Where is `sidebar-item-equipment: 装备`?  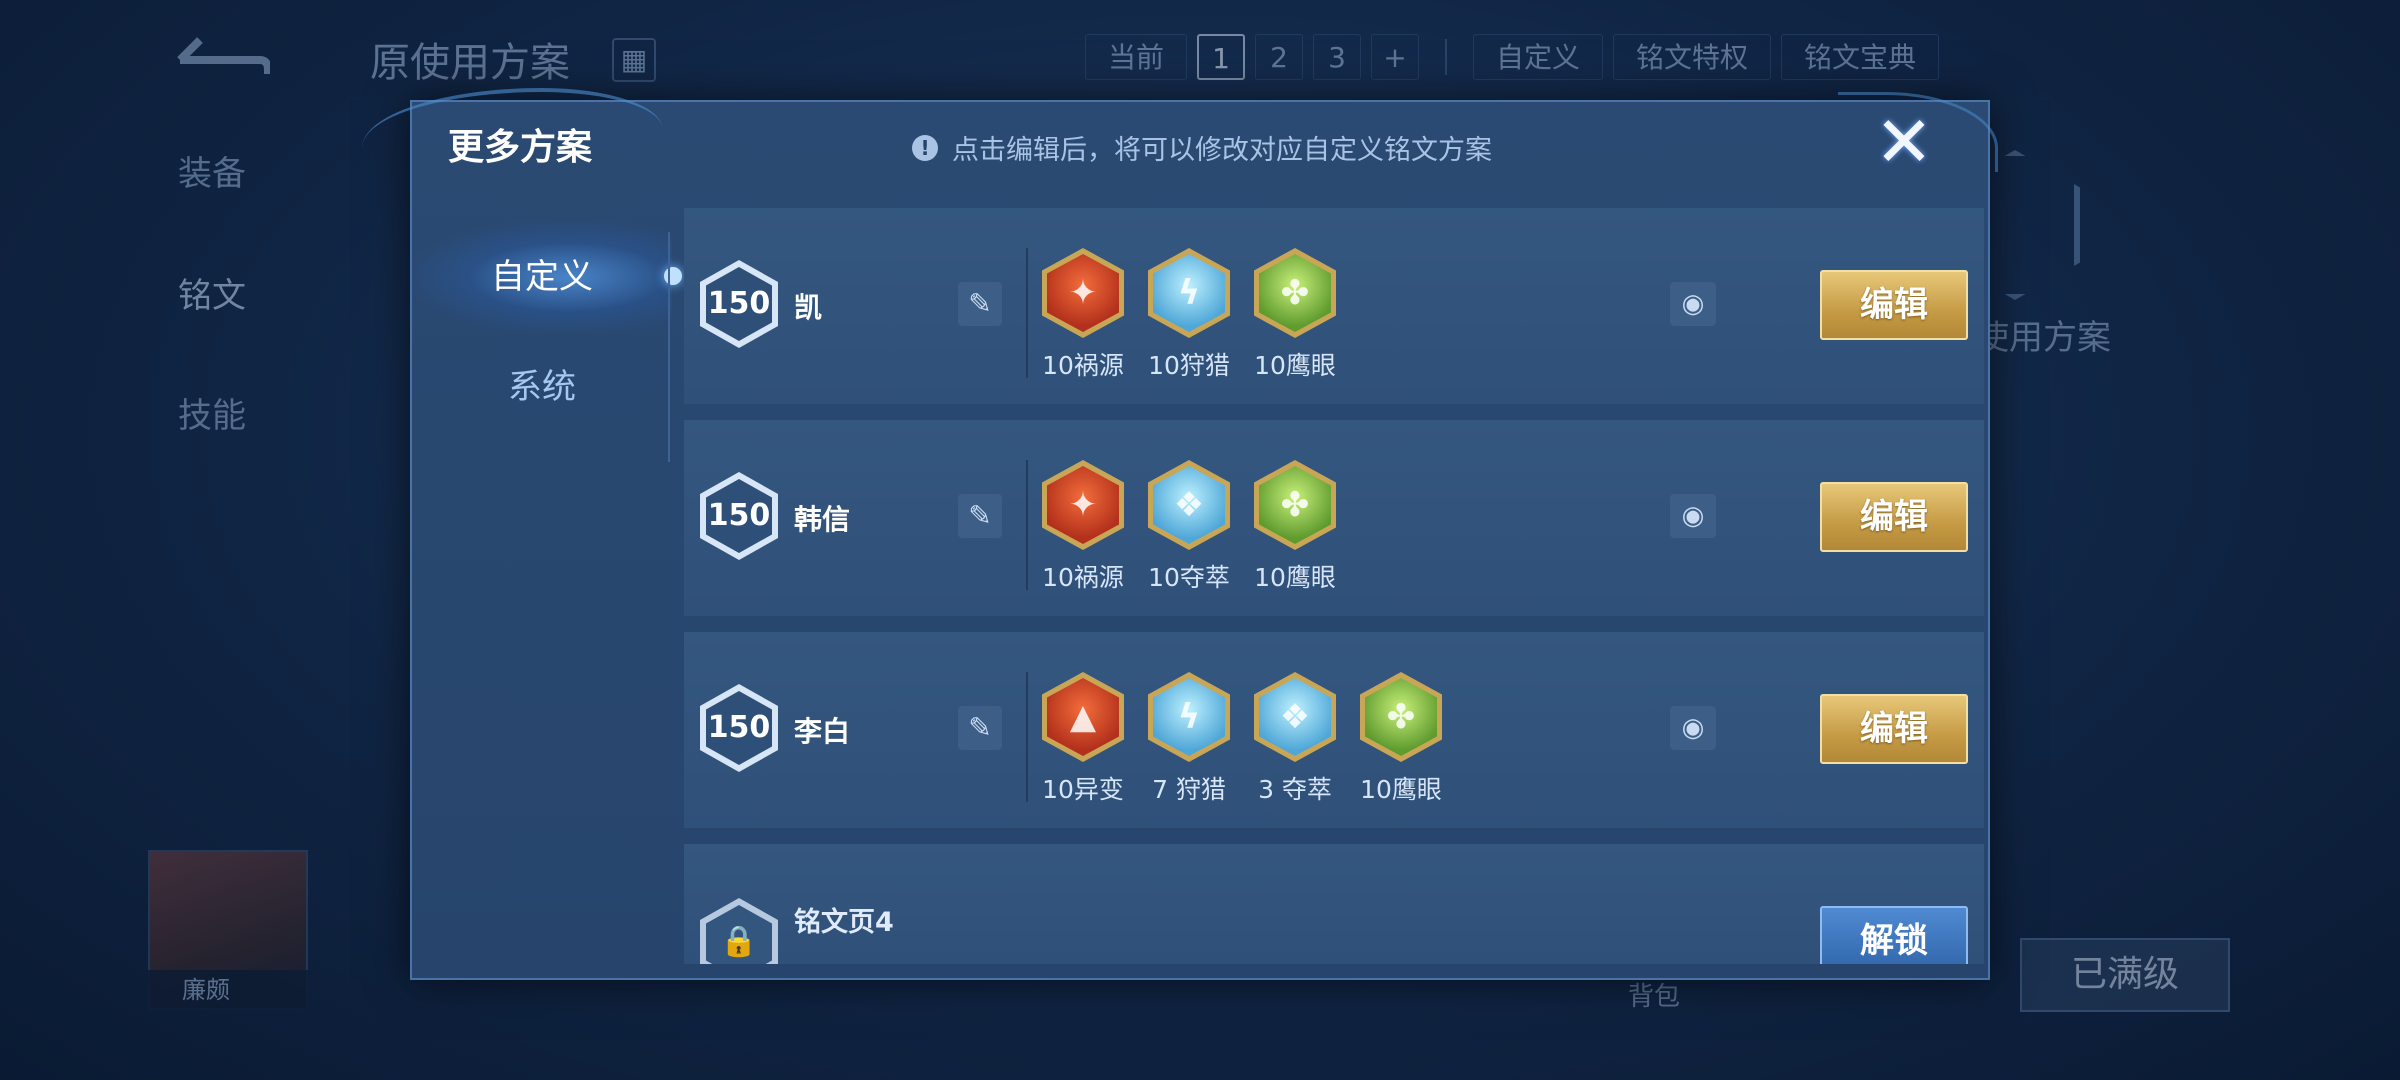 sidebar-item-equipment: 装备 is located at coordinates (212, 170).